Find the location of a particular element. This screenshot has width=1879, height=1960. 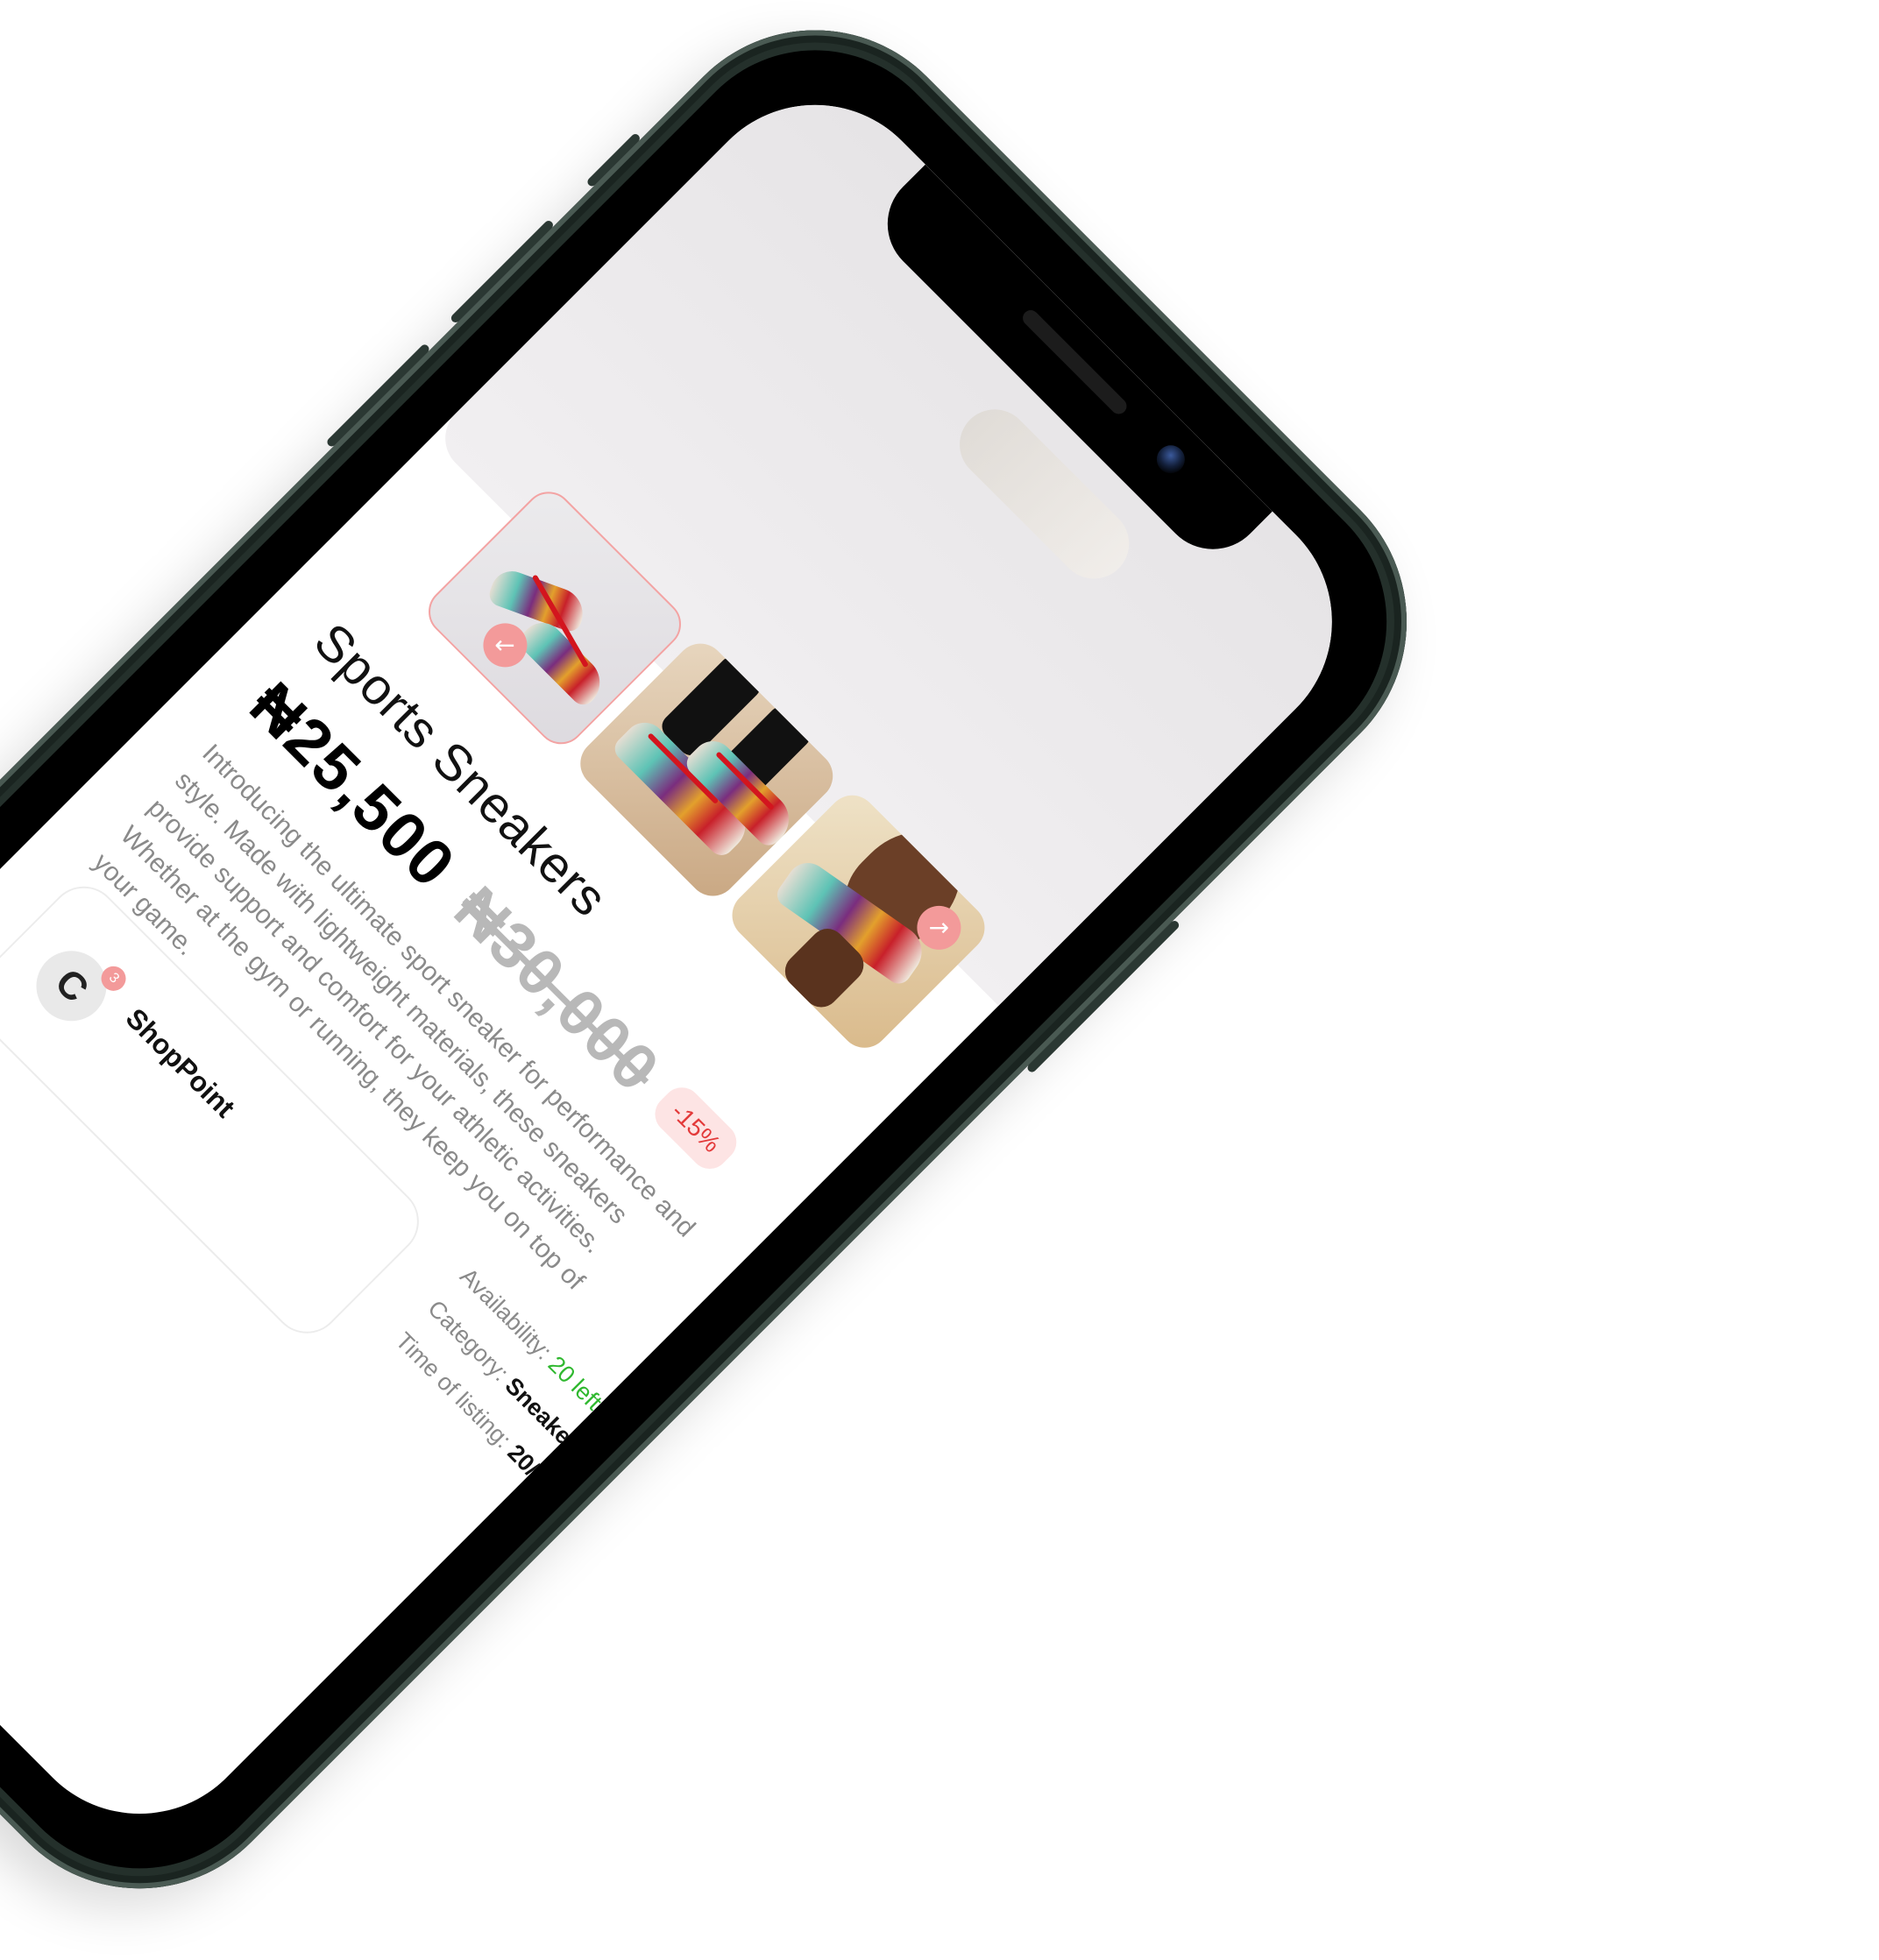

seller-name: ShopPoint is located at coordinates (180, 1062).